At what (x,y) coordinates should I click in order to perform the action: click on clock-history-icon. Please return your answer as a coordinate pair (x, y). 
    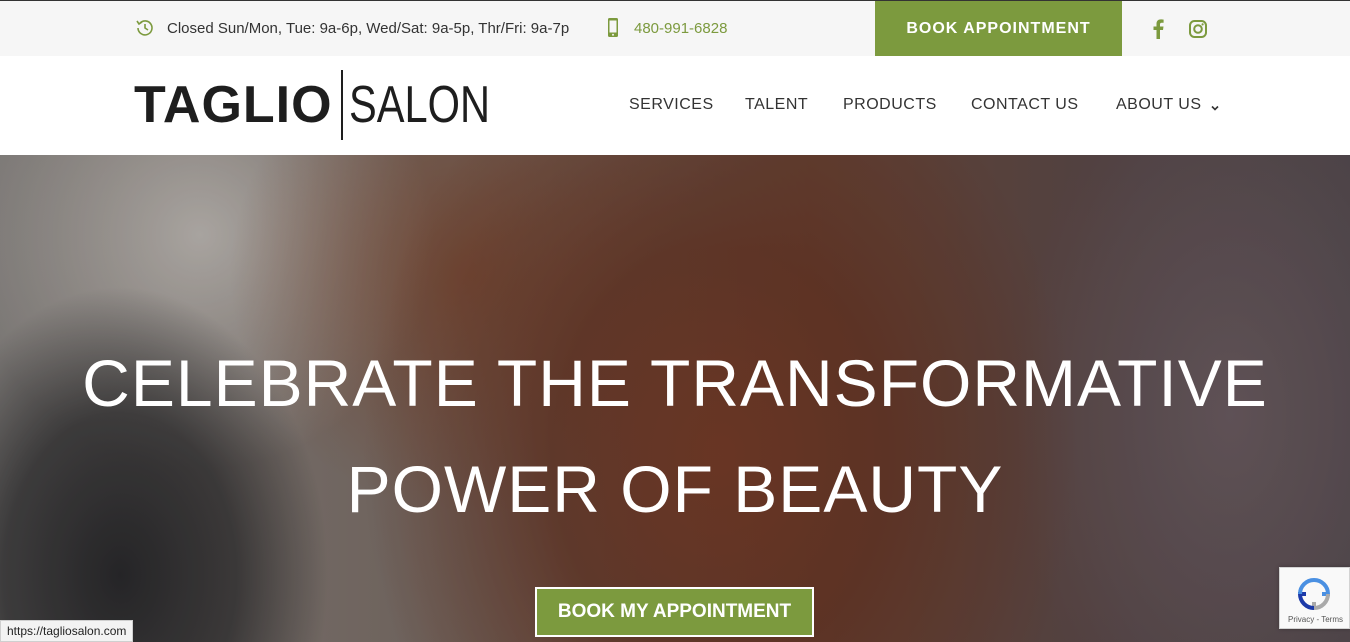
    Looking at the image, I should click on (145, 28).